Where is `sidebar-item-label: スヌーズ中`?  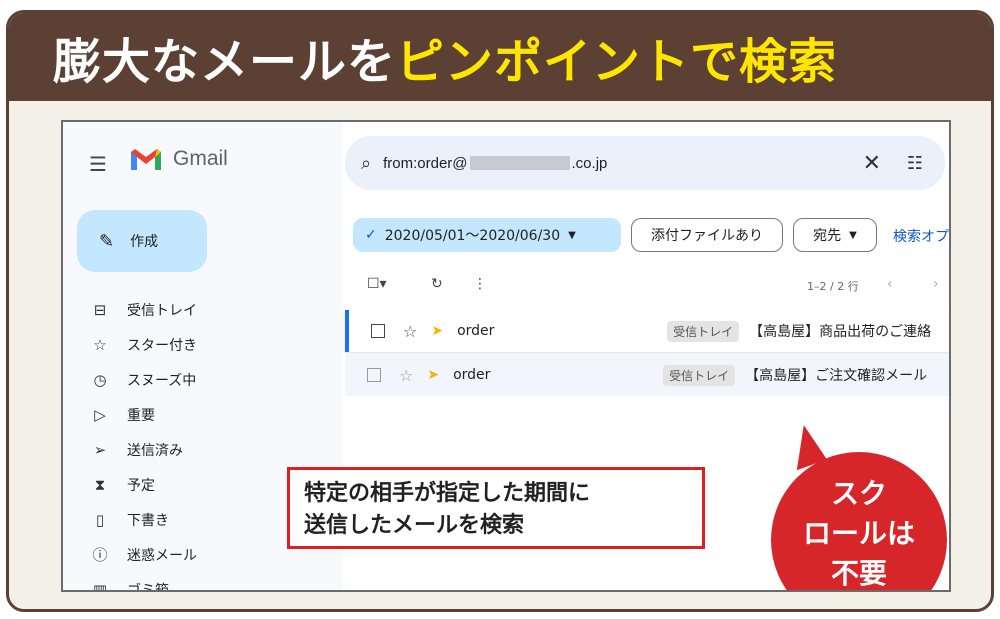
sidebar-item-label: スヌーズ中 is located at coordinates (162, 380).